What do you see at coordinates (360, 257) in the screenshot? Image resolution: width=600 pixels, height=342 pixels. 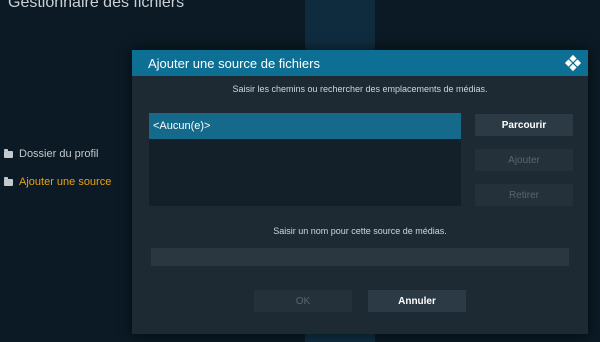 I see `source-name-input` at bounding box center [360, 257].